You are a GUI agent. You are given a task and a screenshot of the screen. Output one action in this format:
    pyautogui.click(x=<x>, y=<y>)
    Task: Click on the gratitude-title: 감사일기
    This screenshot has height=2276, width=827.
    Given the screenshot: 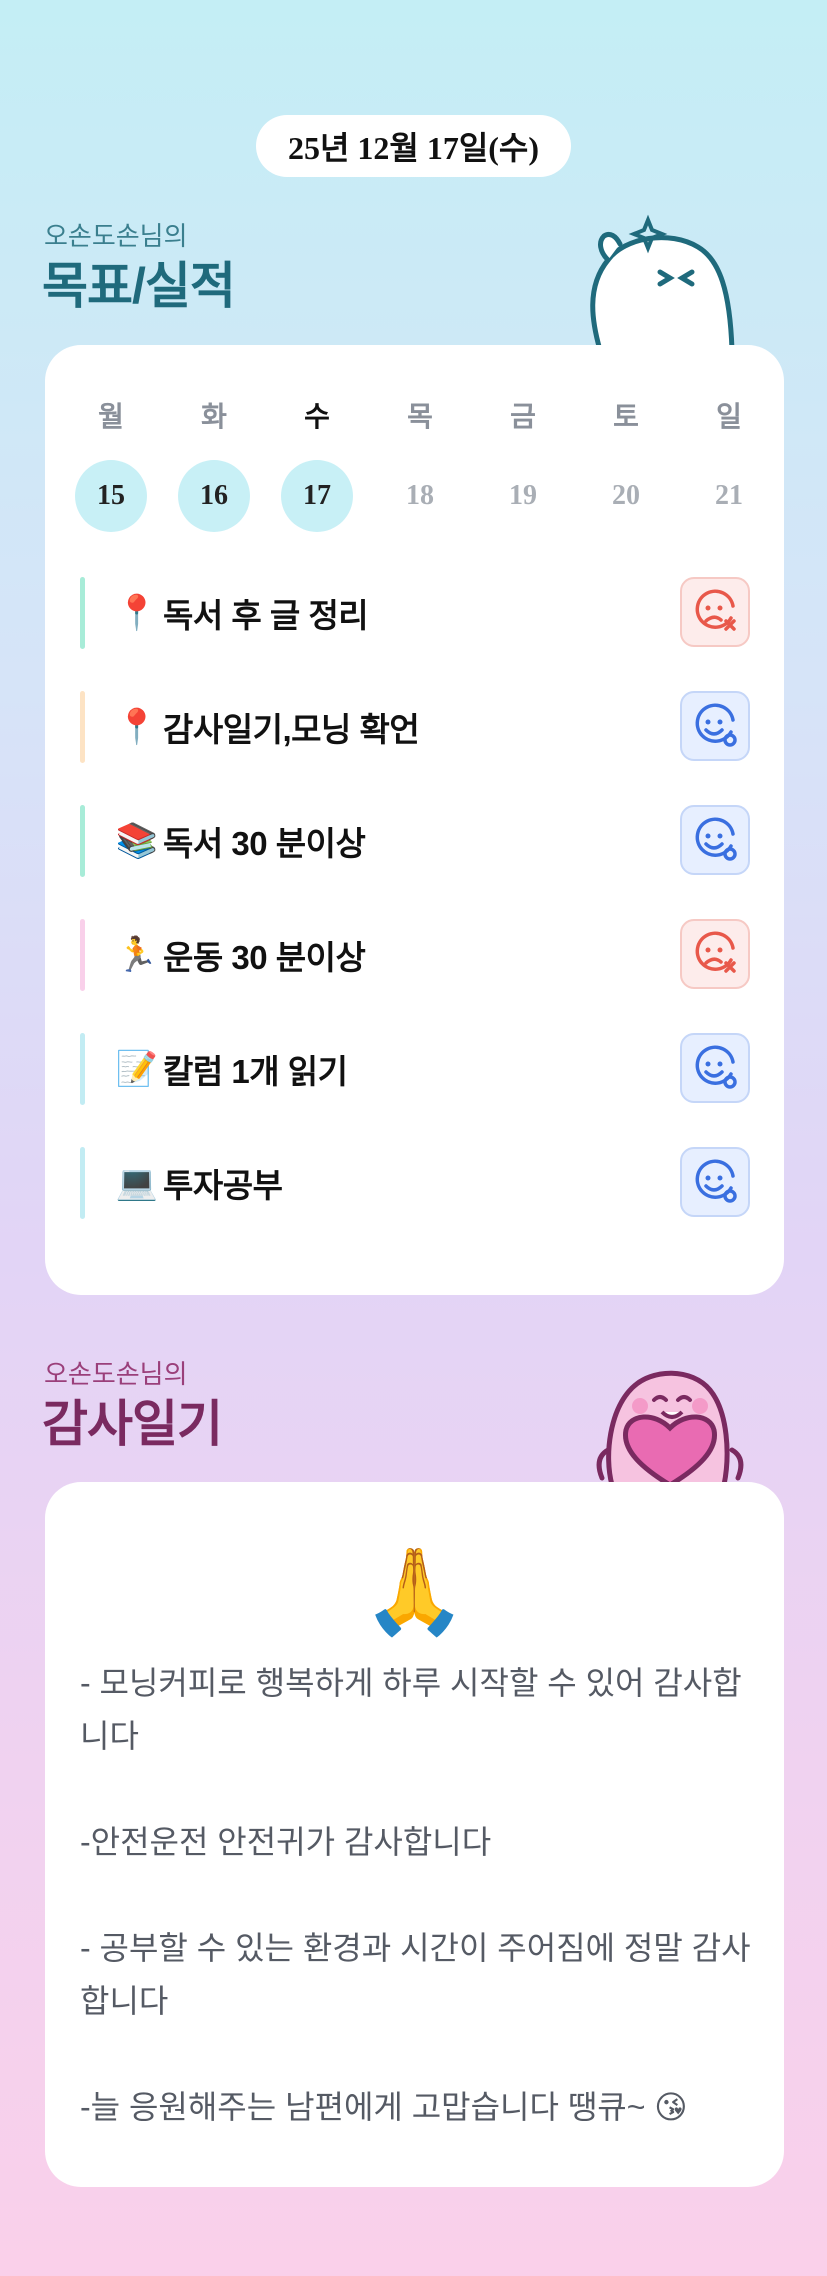 What is the action you would take?
    pyautogui.click(x=132, y=1424)
    